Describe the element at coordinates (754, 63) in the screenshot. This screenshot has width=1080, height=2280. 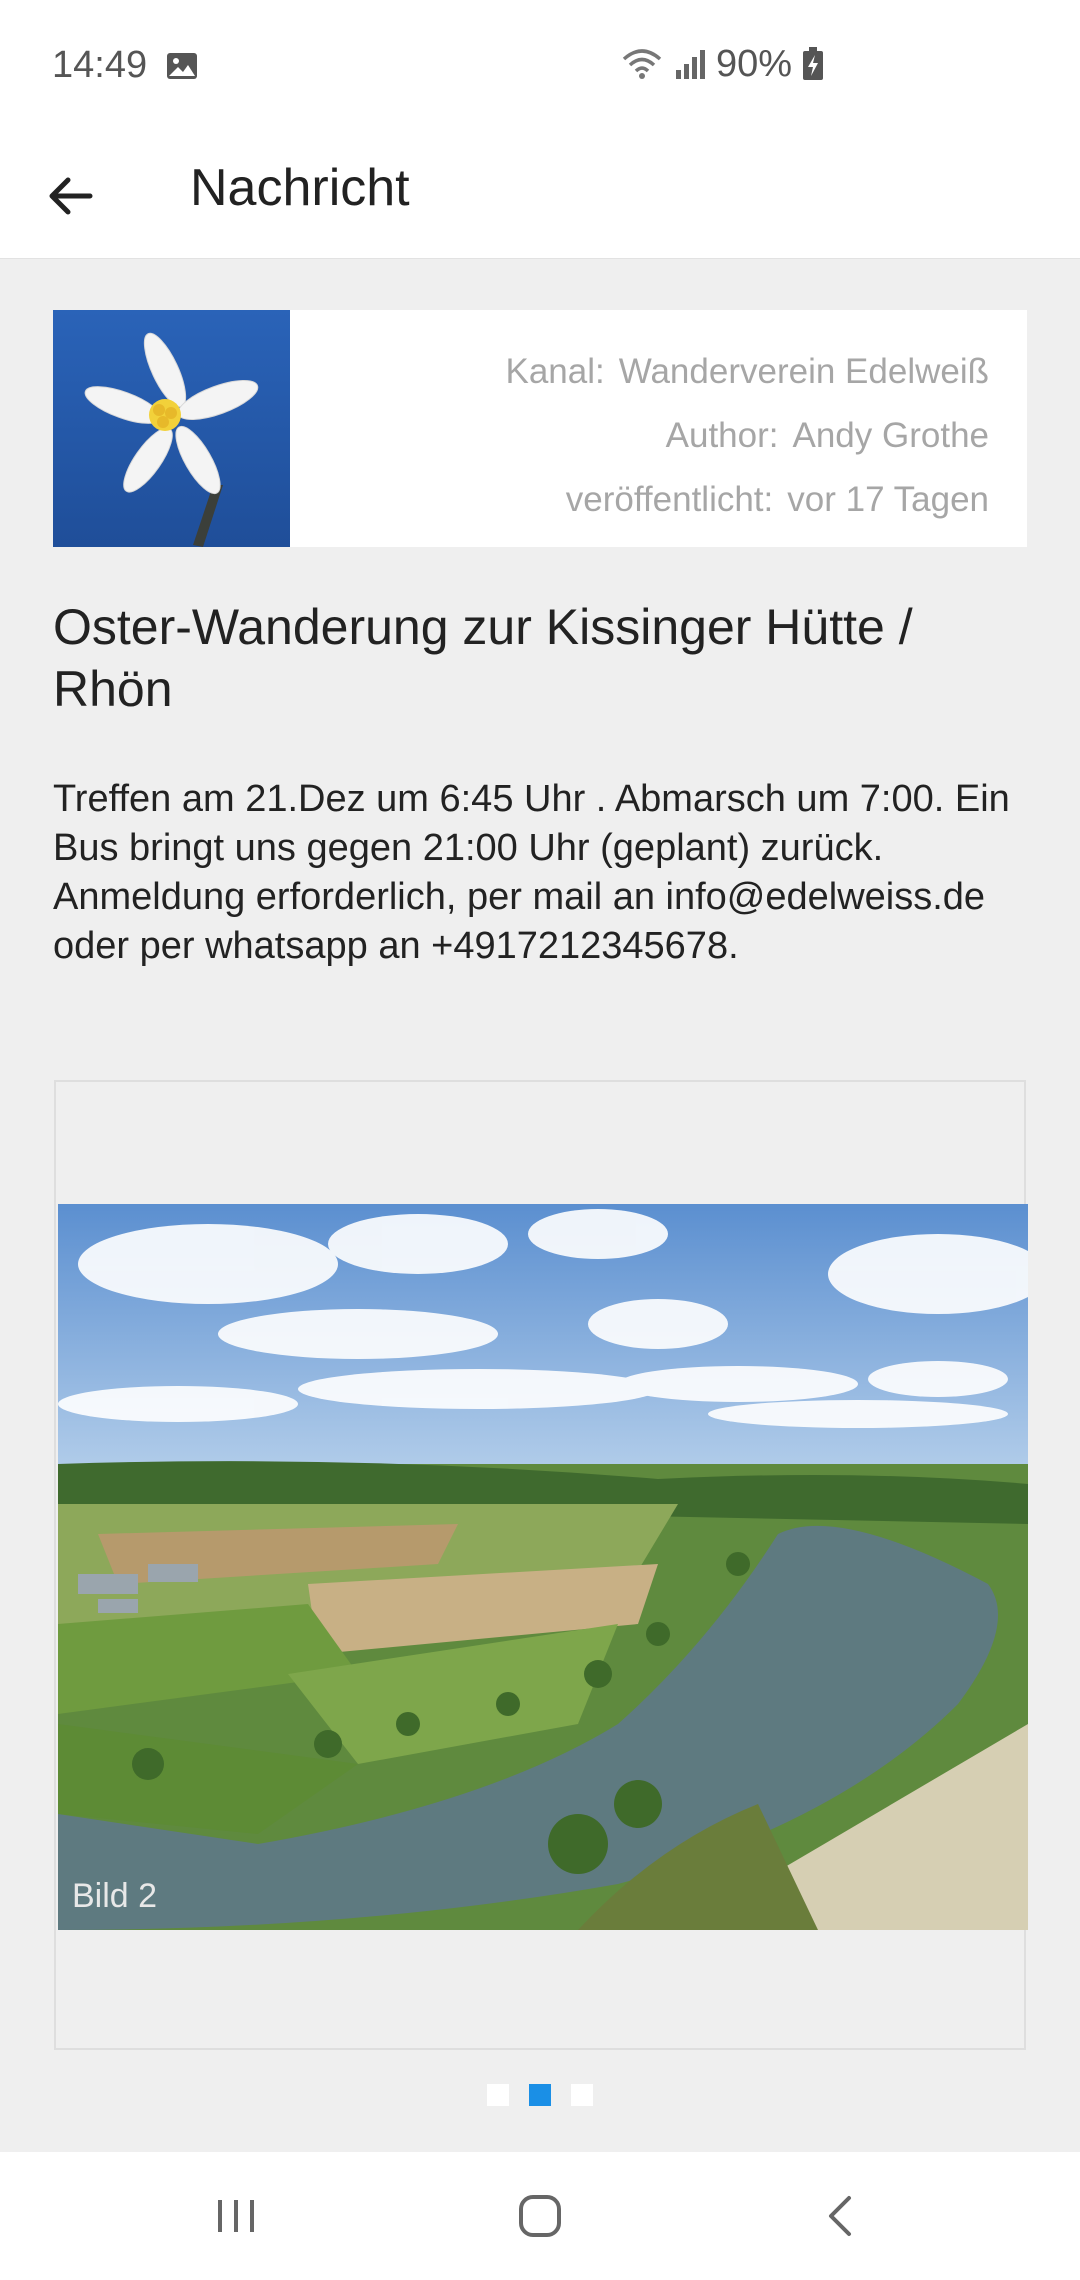
I see `battery-percentage: 90%` at that location.